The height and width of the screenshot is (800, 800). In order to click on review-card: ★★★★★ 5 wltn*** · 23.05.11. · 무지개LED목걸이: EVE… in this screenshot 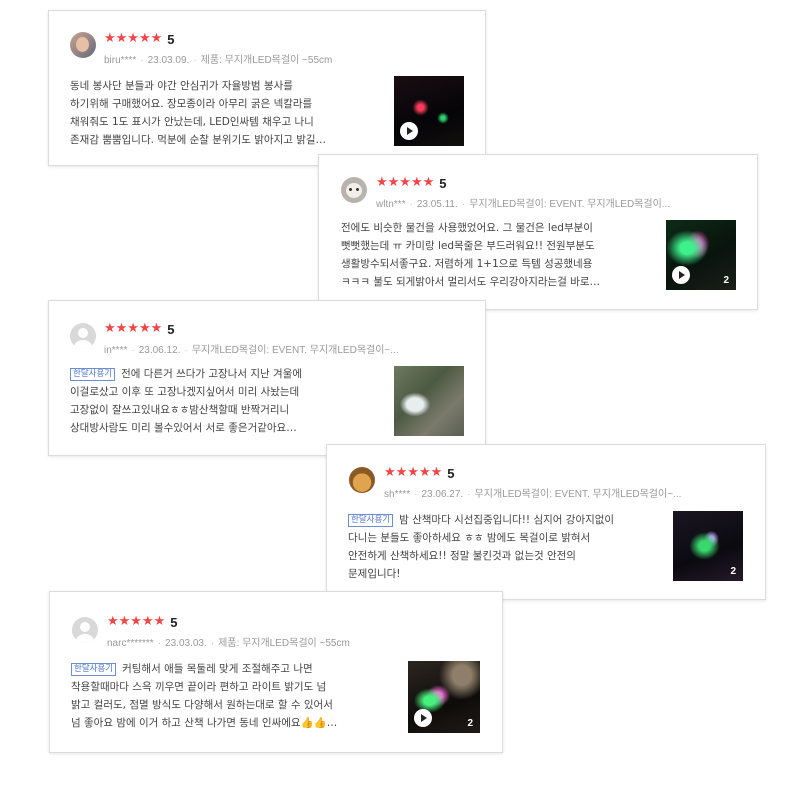, I will do `click(538, 232)`.